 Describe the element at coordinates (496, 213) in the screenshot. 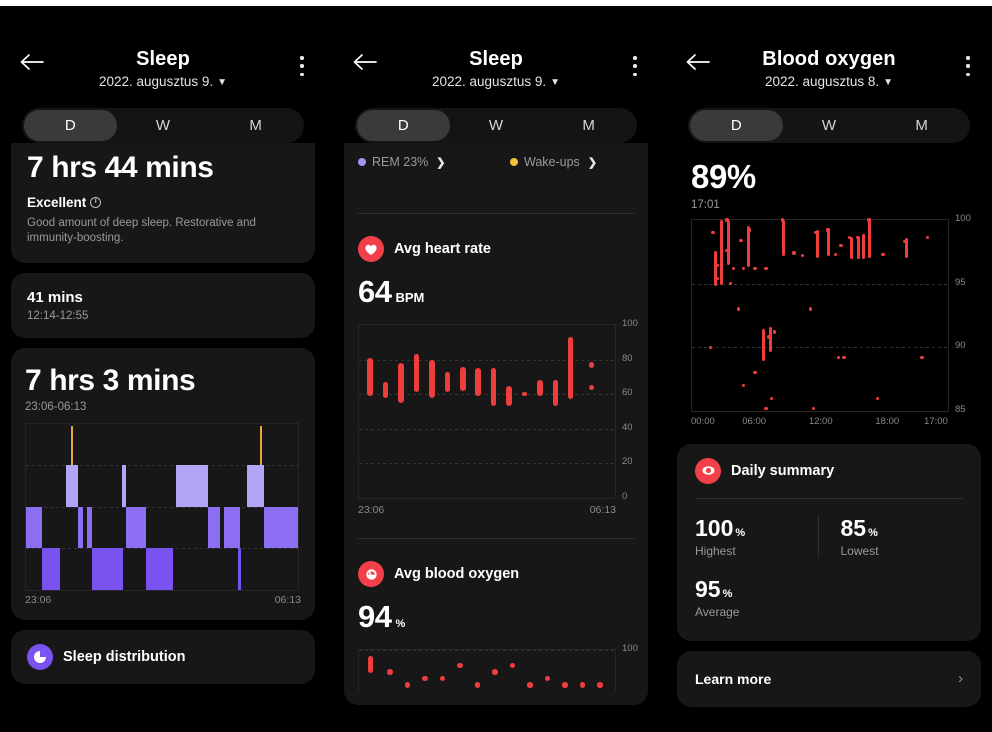

I see `divider` at that location.